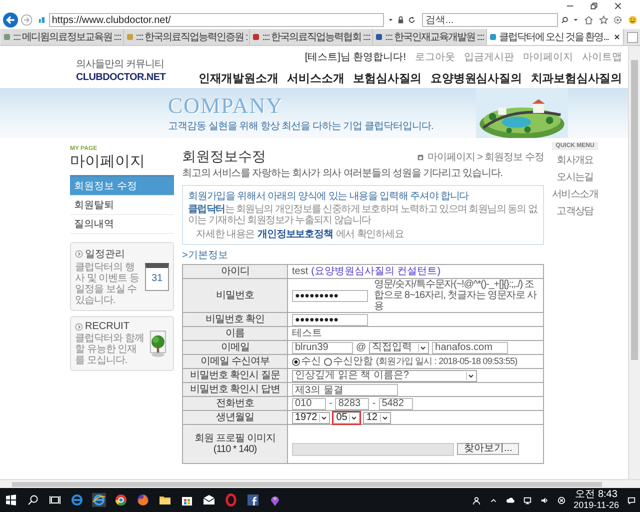 The image size is (640, 512). I want to click on clock: 오전 8:43 2019-11-26, so click(596, 500).